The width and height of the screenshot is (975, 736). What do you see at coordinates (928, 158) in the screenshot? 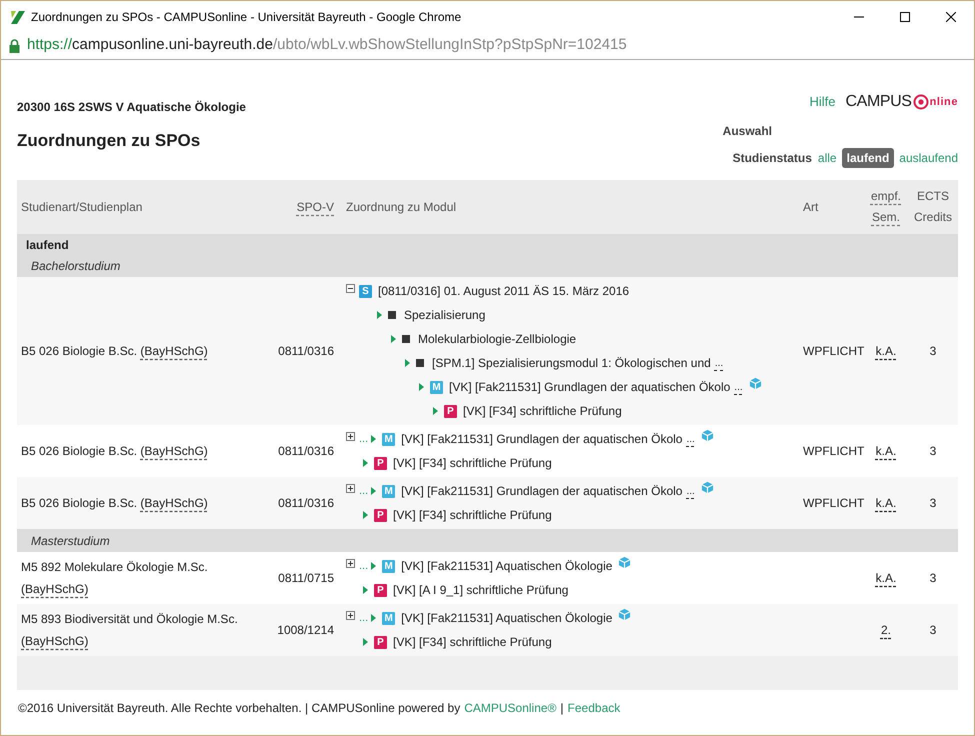
I see `status-filter-link: auslaufend` at bounding box center [928, 158].